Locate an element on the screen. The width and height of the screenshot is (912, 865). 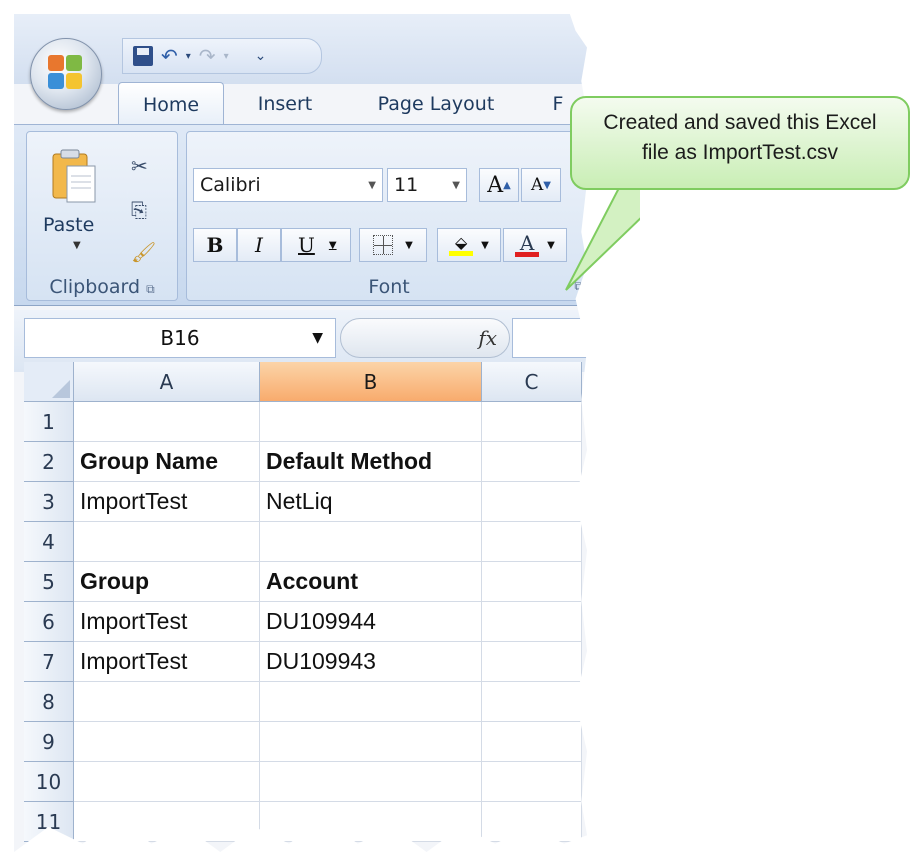
formula-input is located at coordinates (549, 338).